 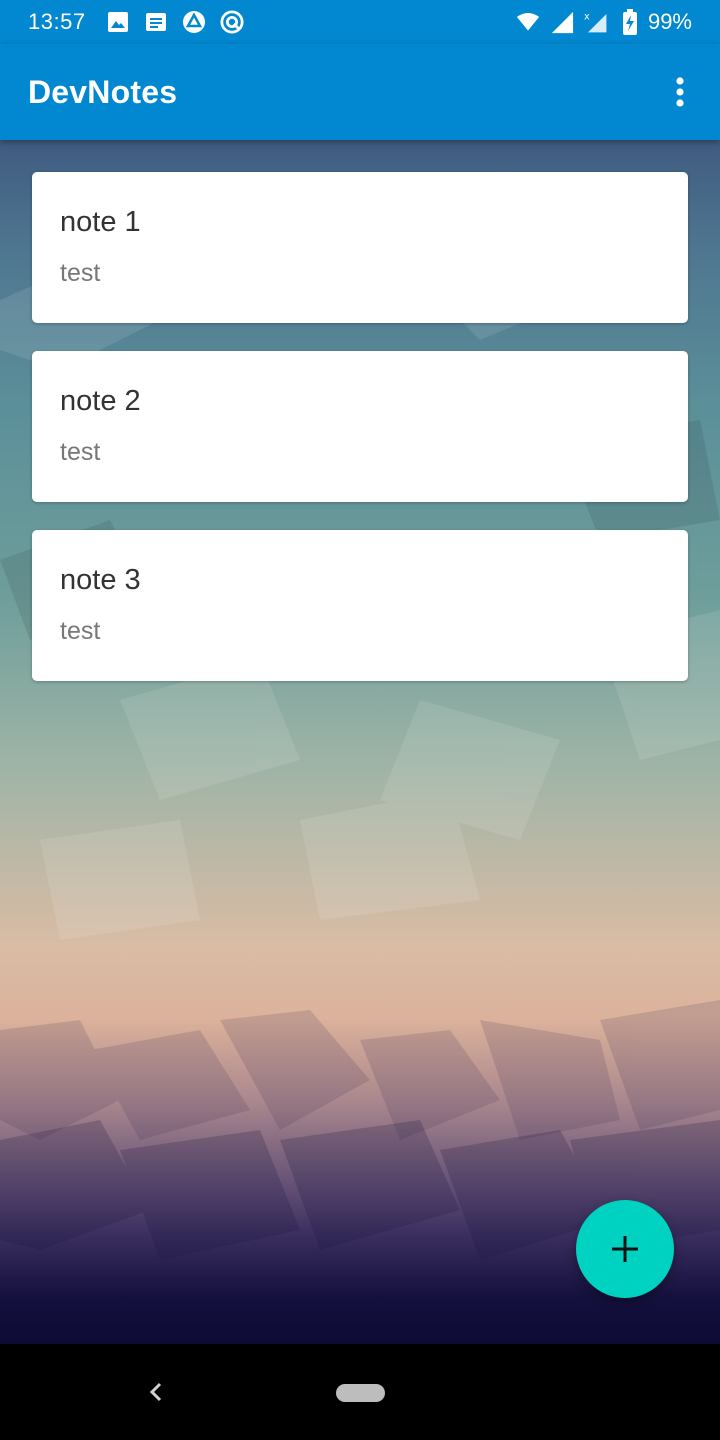 I want to click on note-card-1: note 1 test, so click(x=360, y=247).